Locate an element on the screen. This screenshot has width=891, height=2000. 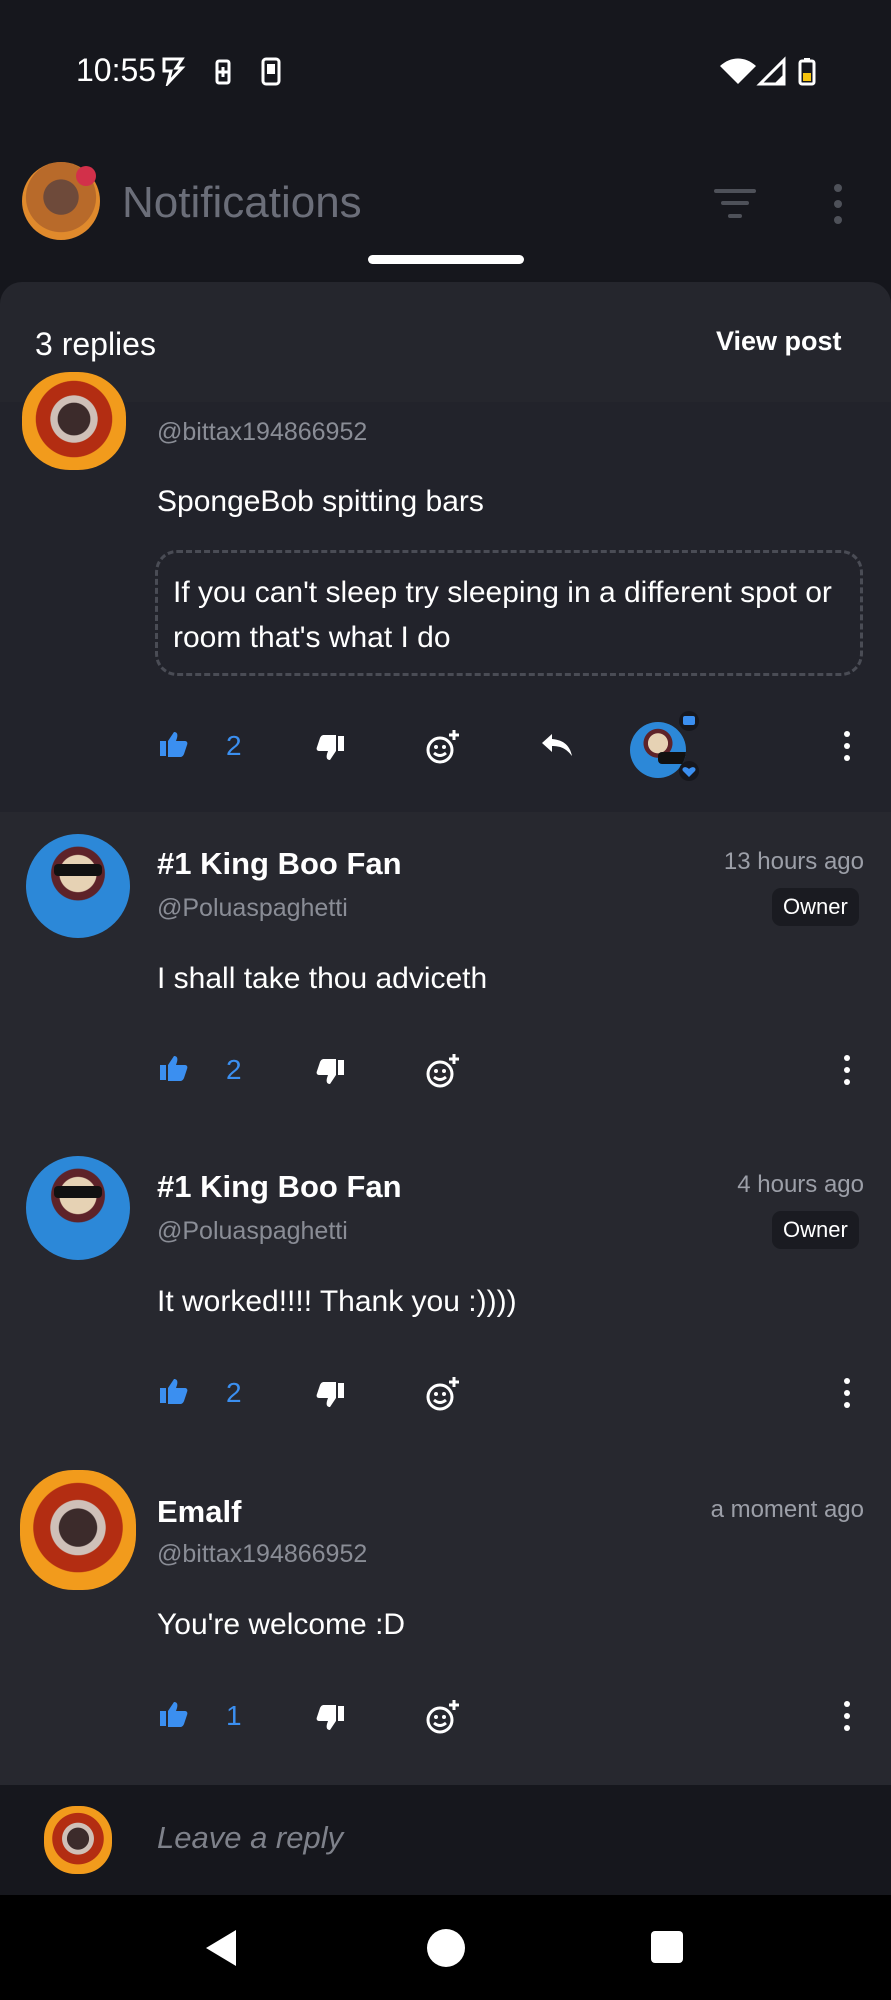
comment-bubble-icon is located at coordinates (689, 721).